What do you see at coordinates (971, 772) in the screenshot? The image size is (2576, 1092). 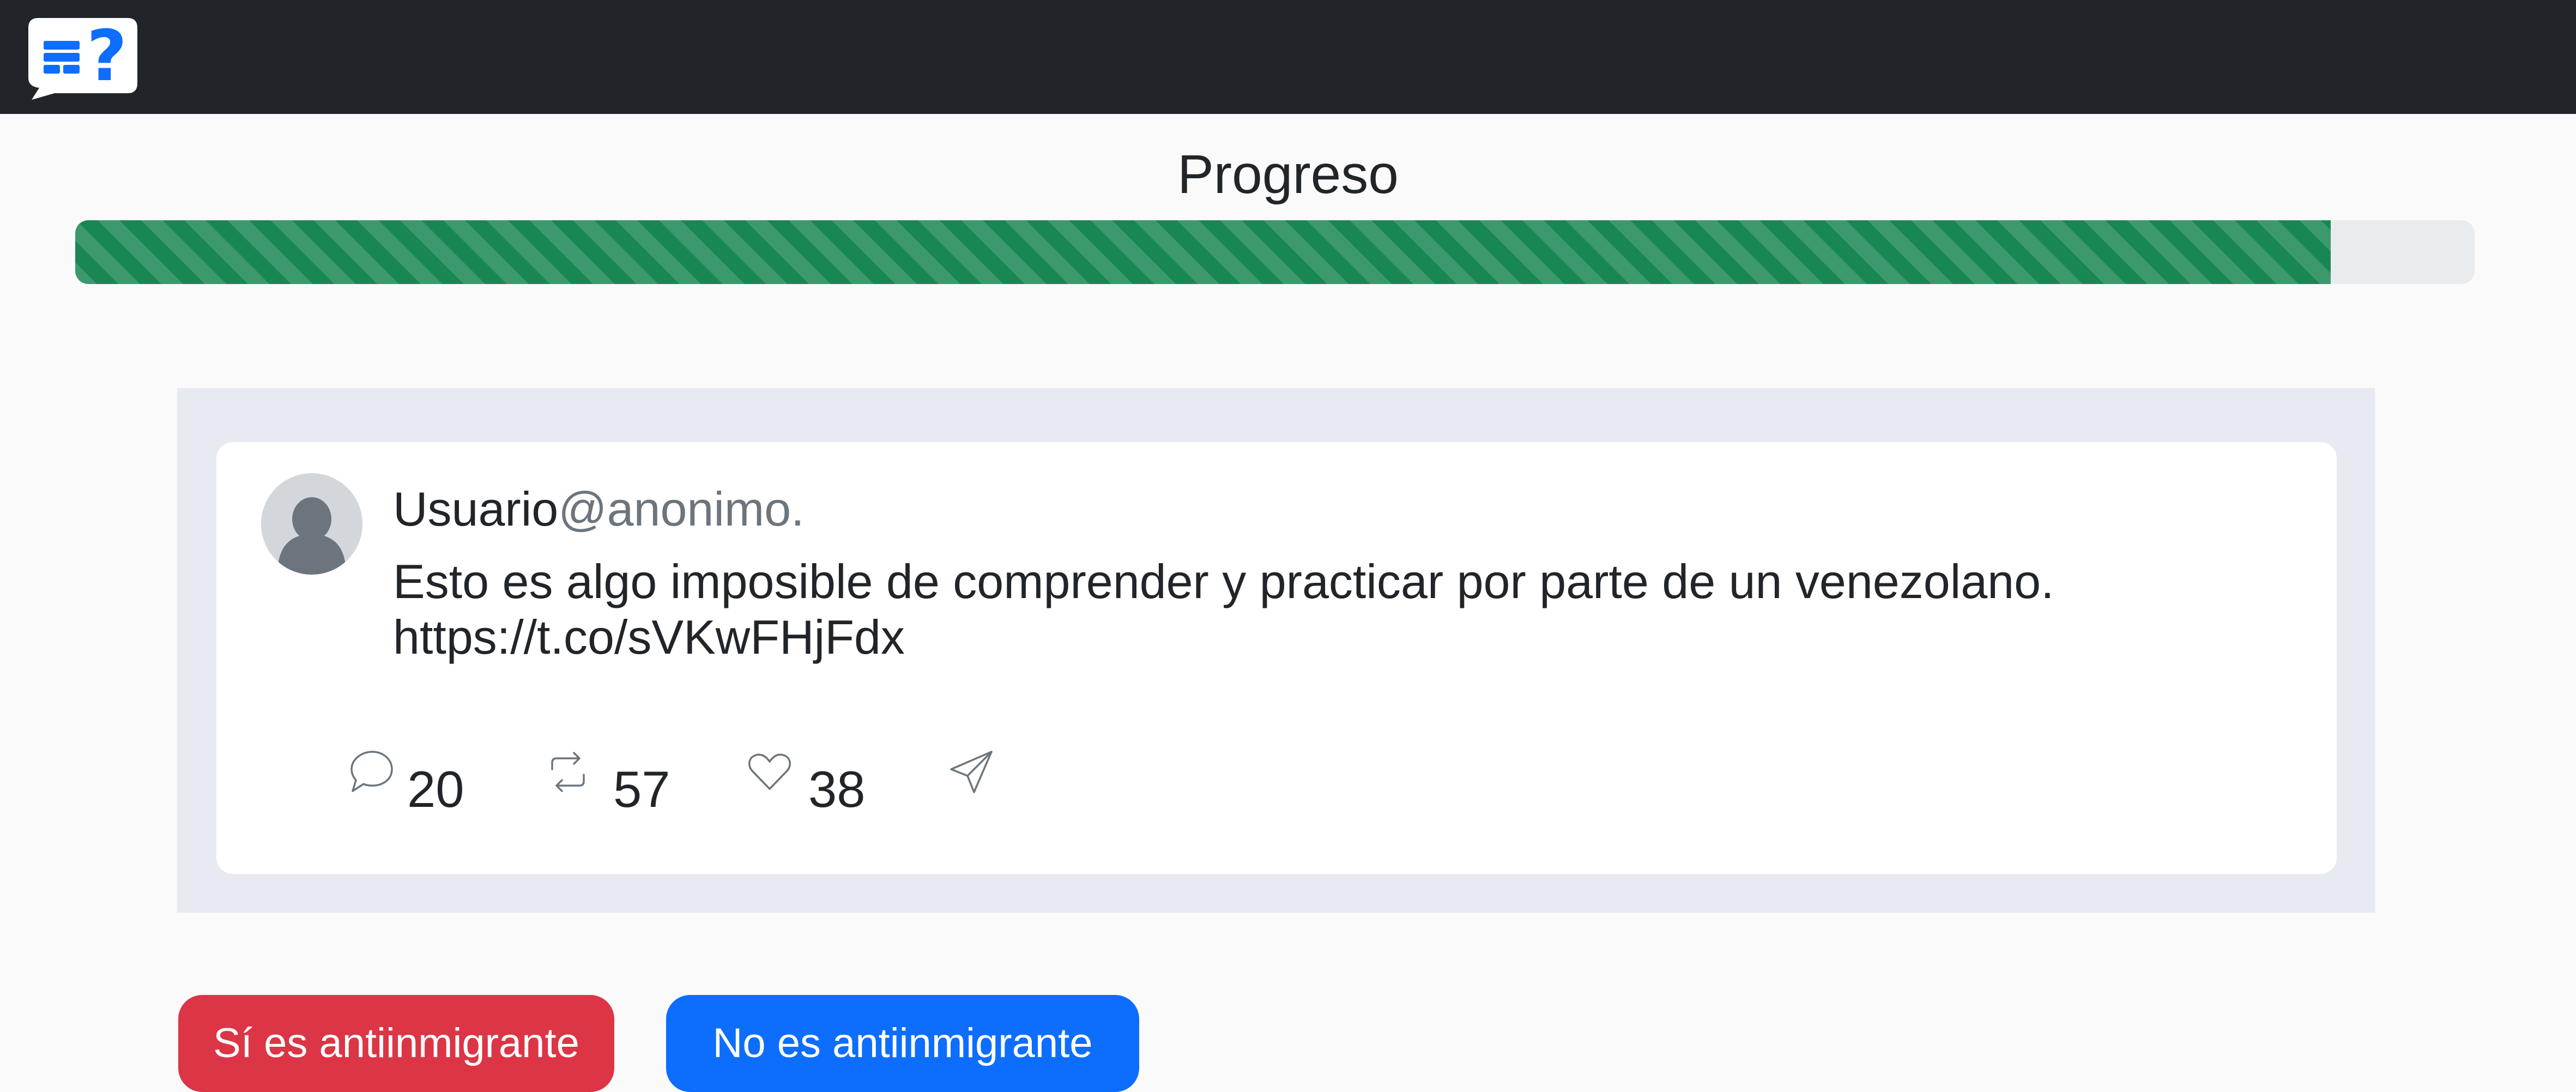 I see `send-icon` at bounding box center [971, 772].